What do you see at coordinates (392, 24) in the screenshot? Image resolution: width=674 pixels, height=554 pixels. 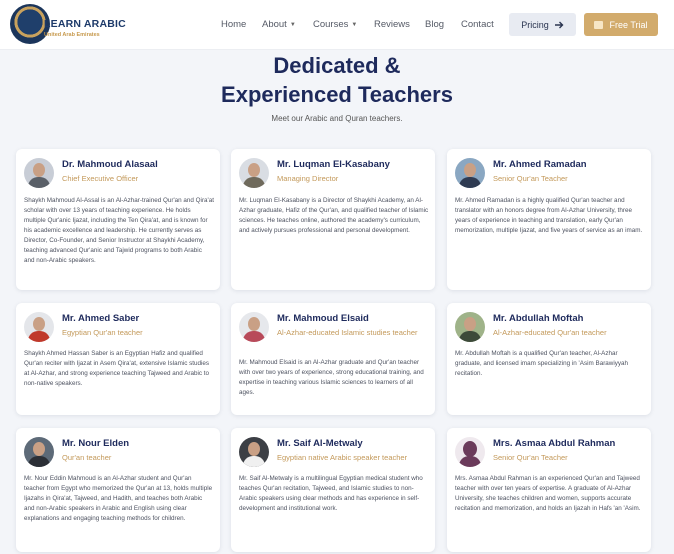 I see `nav-reviews: Reviews` at bounding box center [392, 24].